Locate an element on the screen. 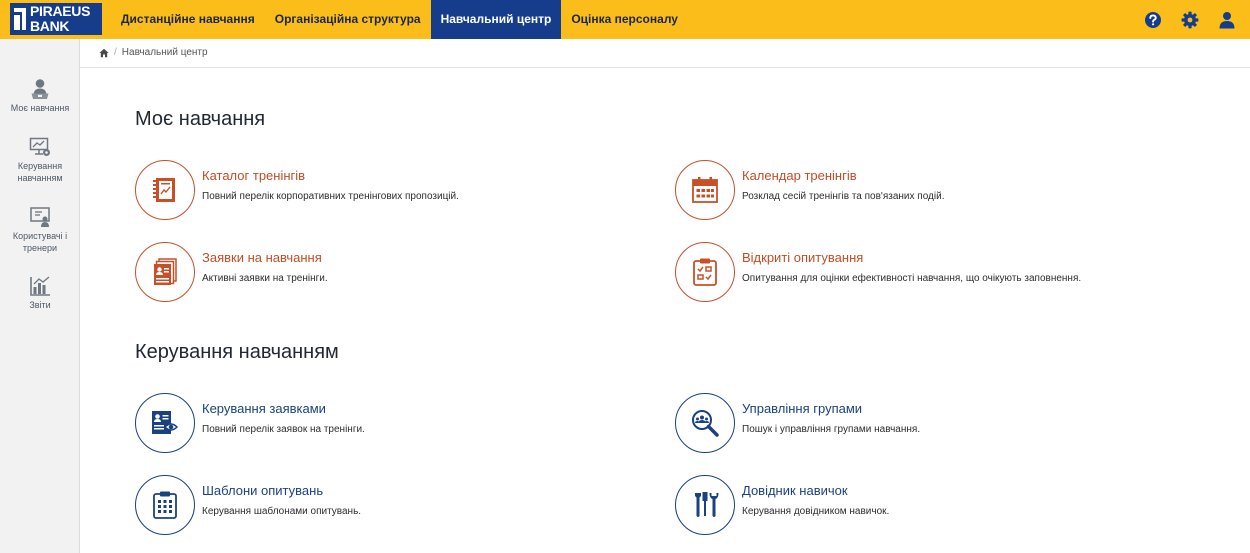 The width and height of the screenshot is (1250, 553). breadcrumb: / Навчальний центр is located at coordinates (153, 52).